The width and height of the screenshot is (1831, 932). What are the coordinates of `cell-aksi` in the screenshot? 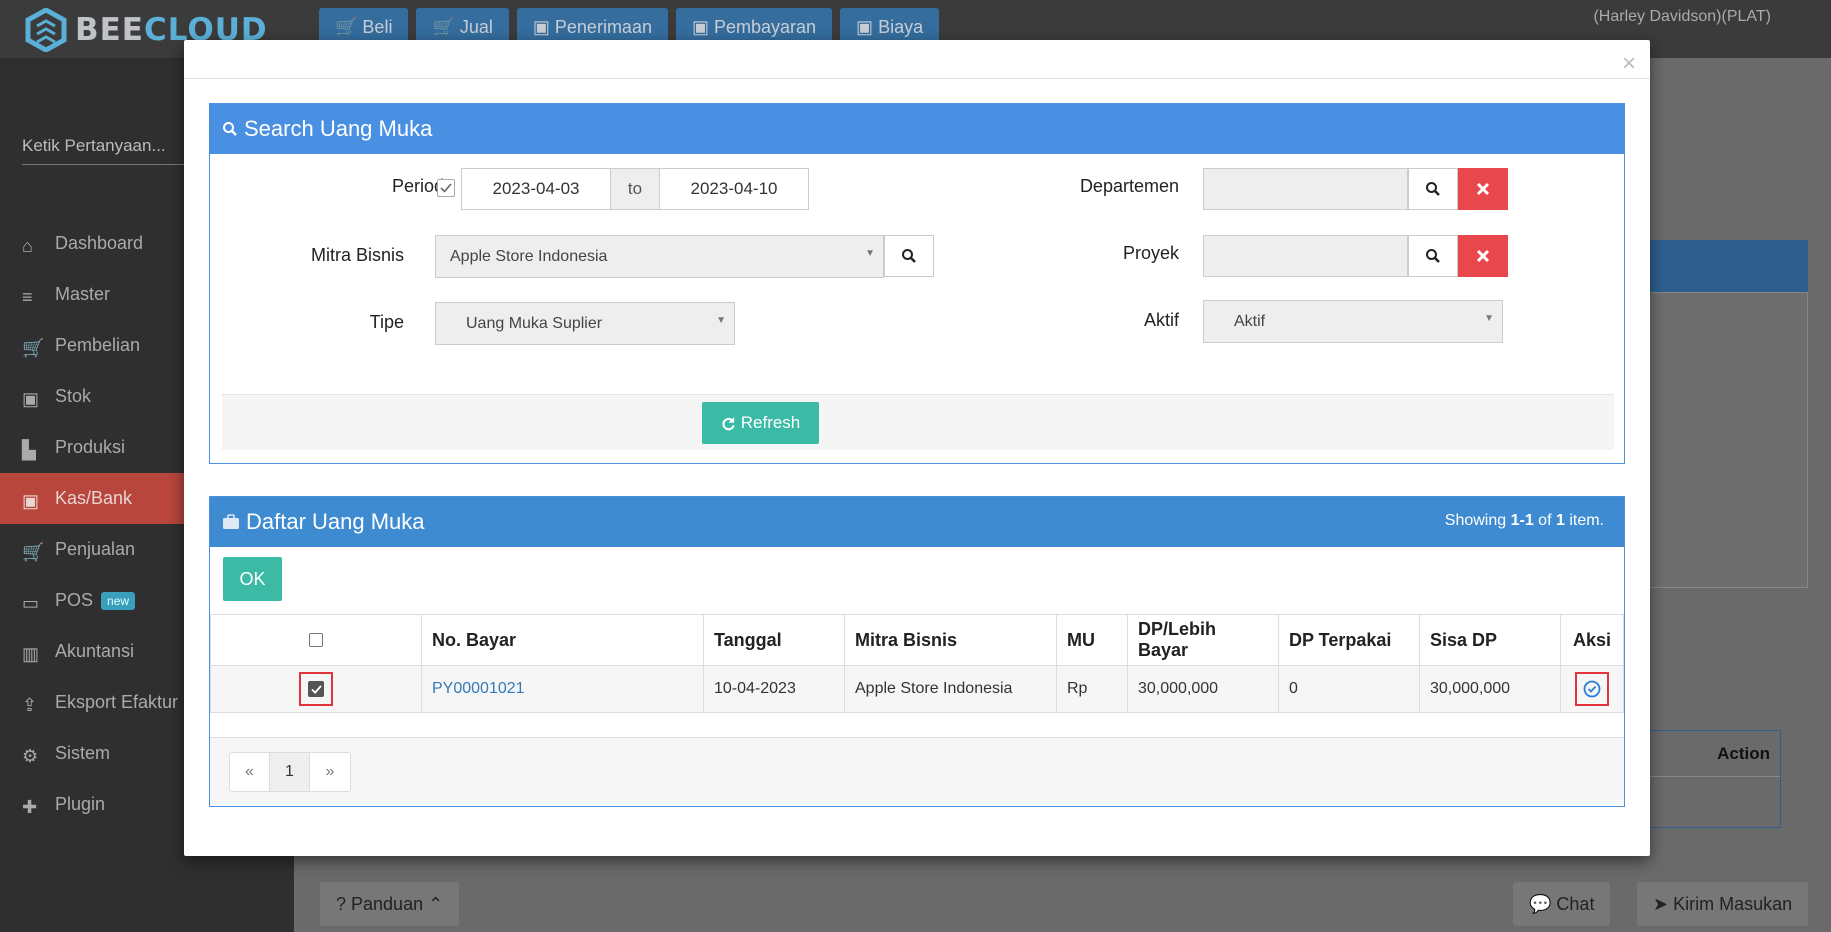 It's located at (1592, 689).